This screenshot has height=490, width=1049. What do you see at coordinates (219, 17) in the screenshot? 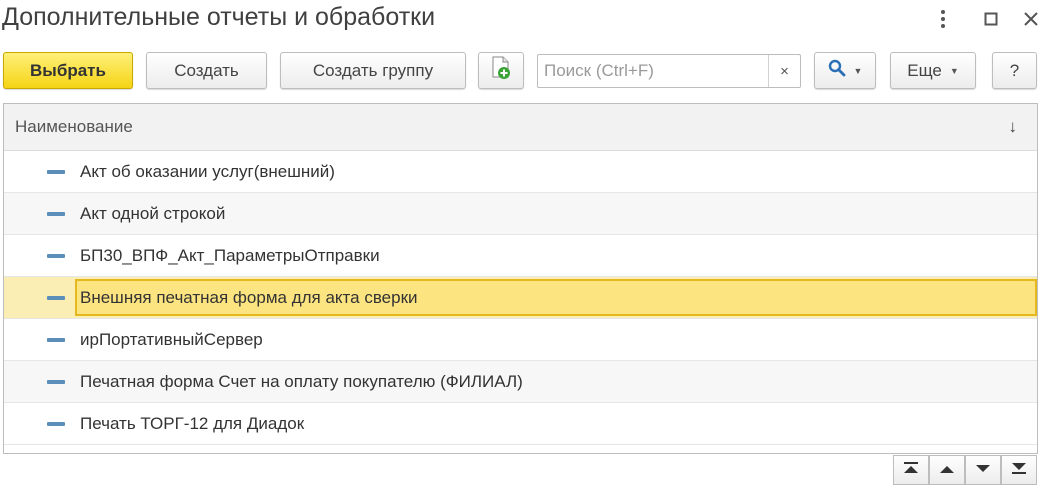
I see `window-title: Дополнительные отчеты и обработки` at bounding box center [219, 17].